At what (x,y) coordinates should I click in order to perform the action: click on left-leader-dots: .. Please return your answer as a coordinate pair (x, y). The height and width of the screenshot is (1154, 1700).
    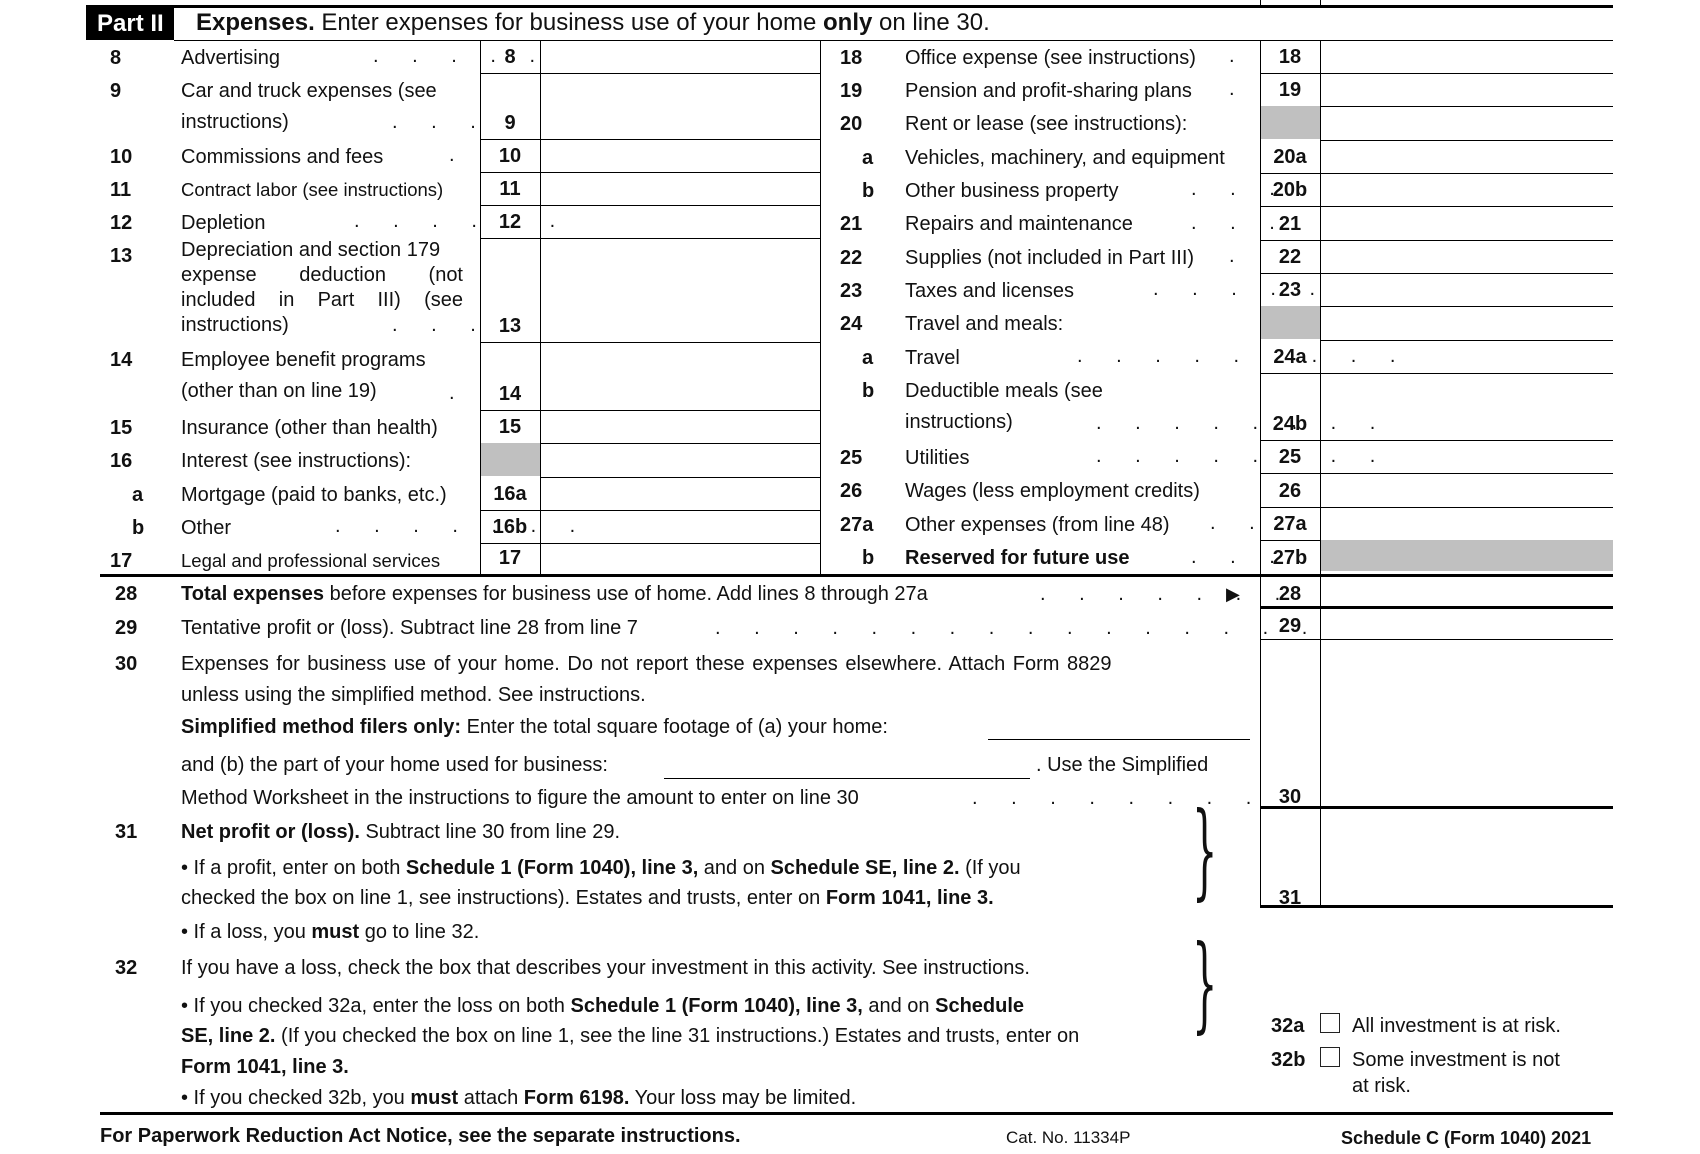
    Looking at the image, I should click on (459, 393).